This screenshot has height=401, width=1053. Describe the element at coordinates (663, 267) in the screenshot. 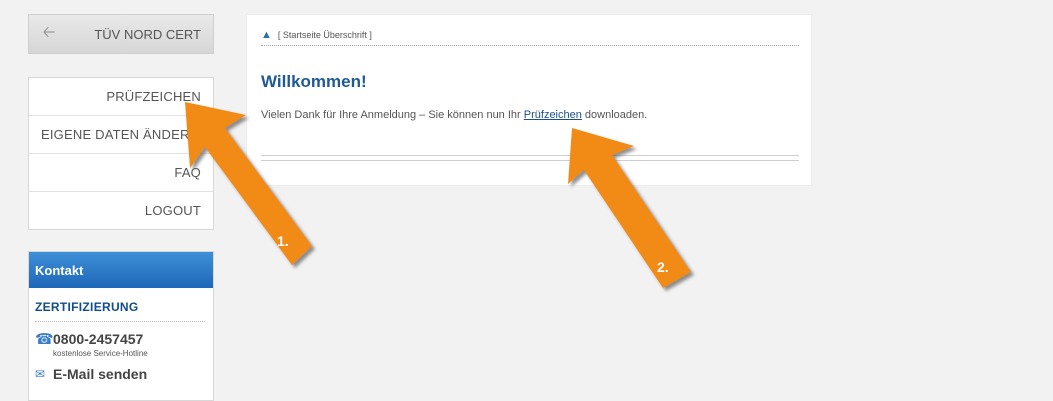

I see `annotation-label-2: 2.` at that location.